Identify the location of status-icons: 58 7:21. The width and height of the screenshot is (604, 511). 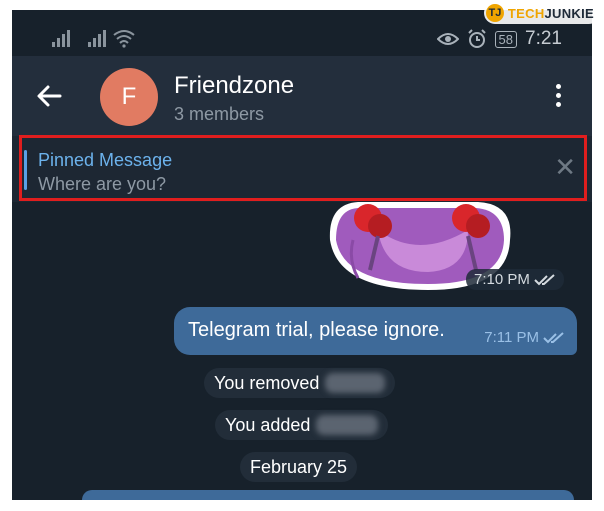
(499, 39).